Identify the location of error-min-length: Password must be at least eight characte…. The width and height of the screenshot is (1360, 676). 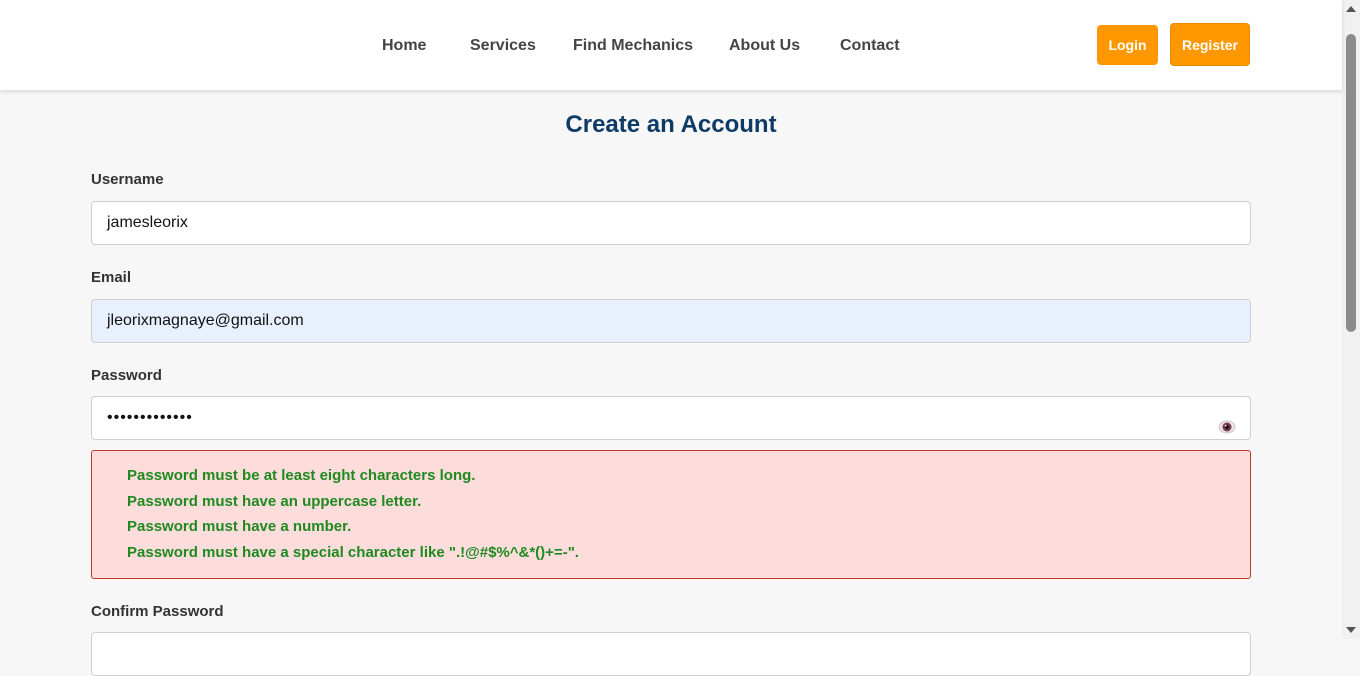
(301, 475).